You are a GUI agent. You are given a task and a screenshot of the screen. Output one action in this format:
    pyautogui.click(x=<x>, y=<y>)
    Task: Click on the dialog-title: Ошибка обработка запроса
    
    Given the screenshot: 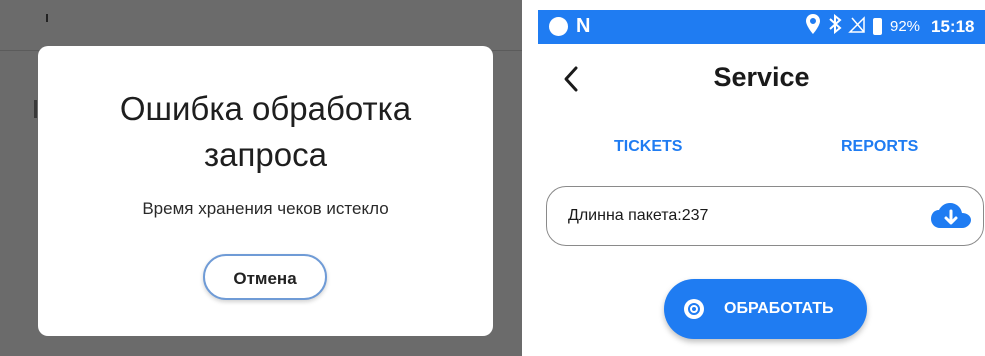 What is the action you would take?
    pyautogui.click(x=265, y=131)
    